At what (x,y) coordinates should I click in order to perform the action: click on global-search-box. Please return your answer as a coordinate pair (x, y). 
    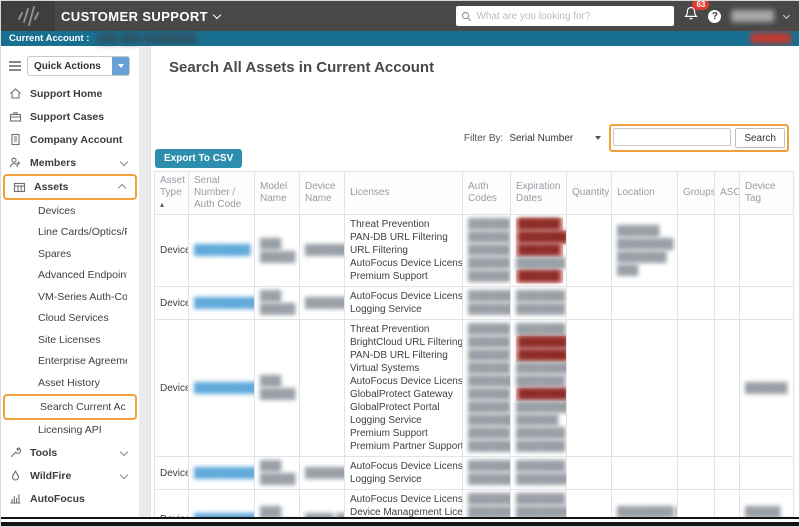
    Looking at the image, I should click on (565, 16).